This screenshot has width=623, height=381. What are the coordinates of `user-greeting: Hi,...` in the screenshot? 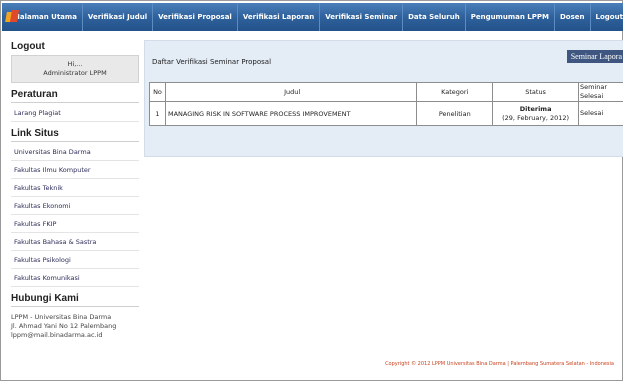 It's located at (75, 64).